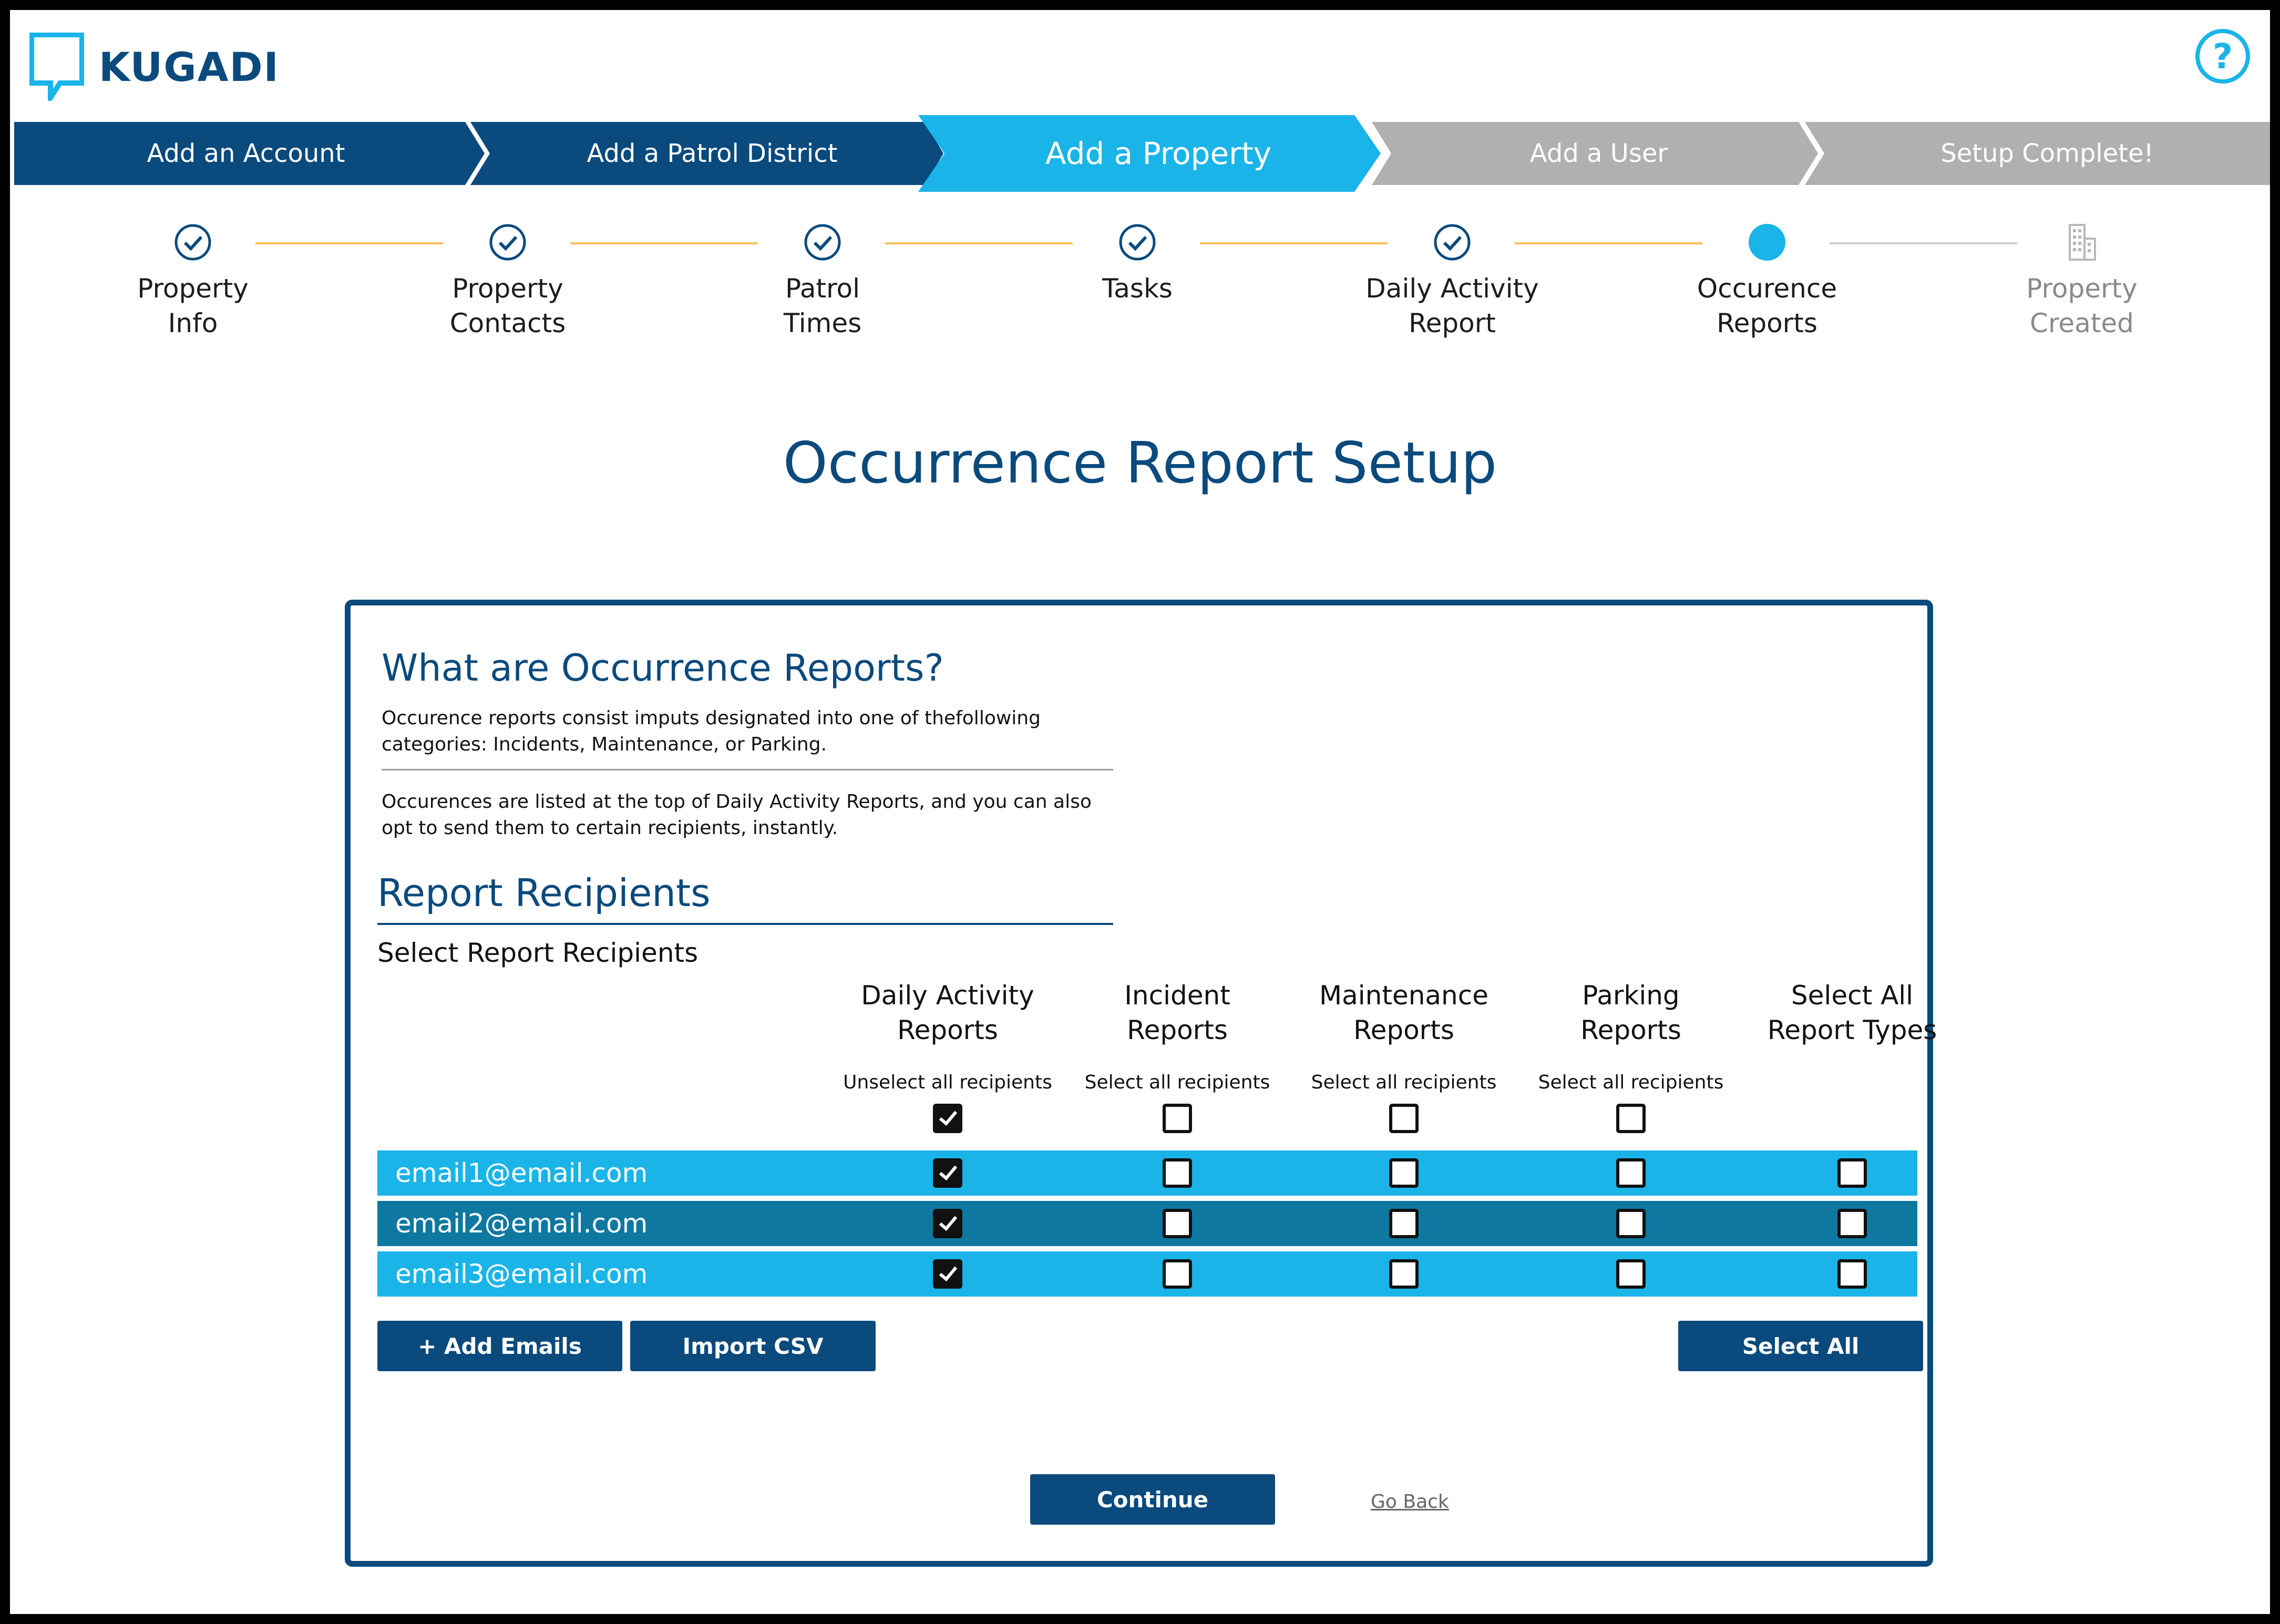 Image resolution: width=2280 pixels, height=1624 pixels. What do you see at coordinates (1403, 1012) in the screenshot?
I see `column-header-maintenance: Maintenance Reports` at bounding box center [1403, 1012].